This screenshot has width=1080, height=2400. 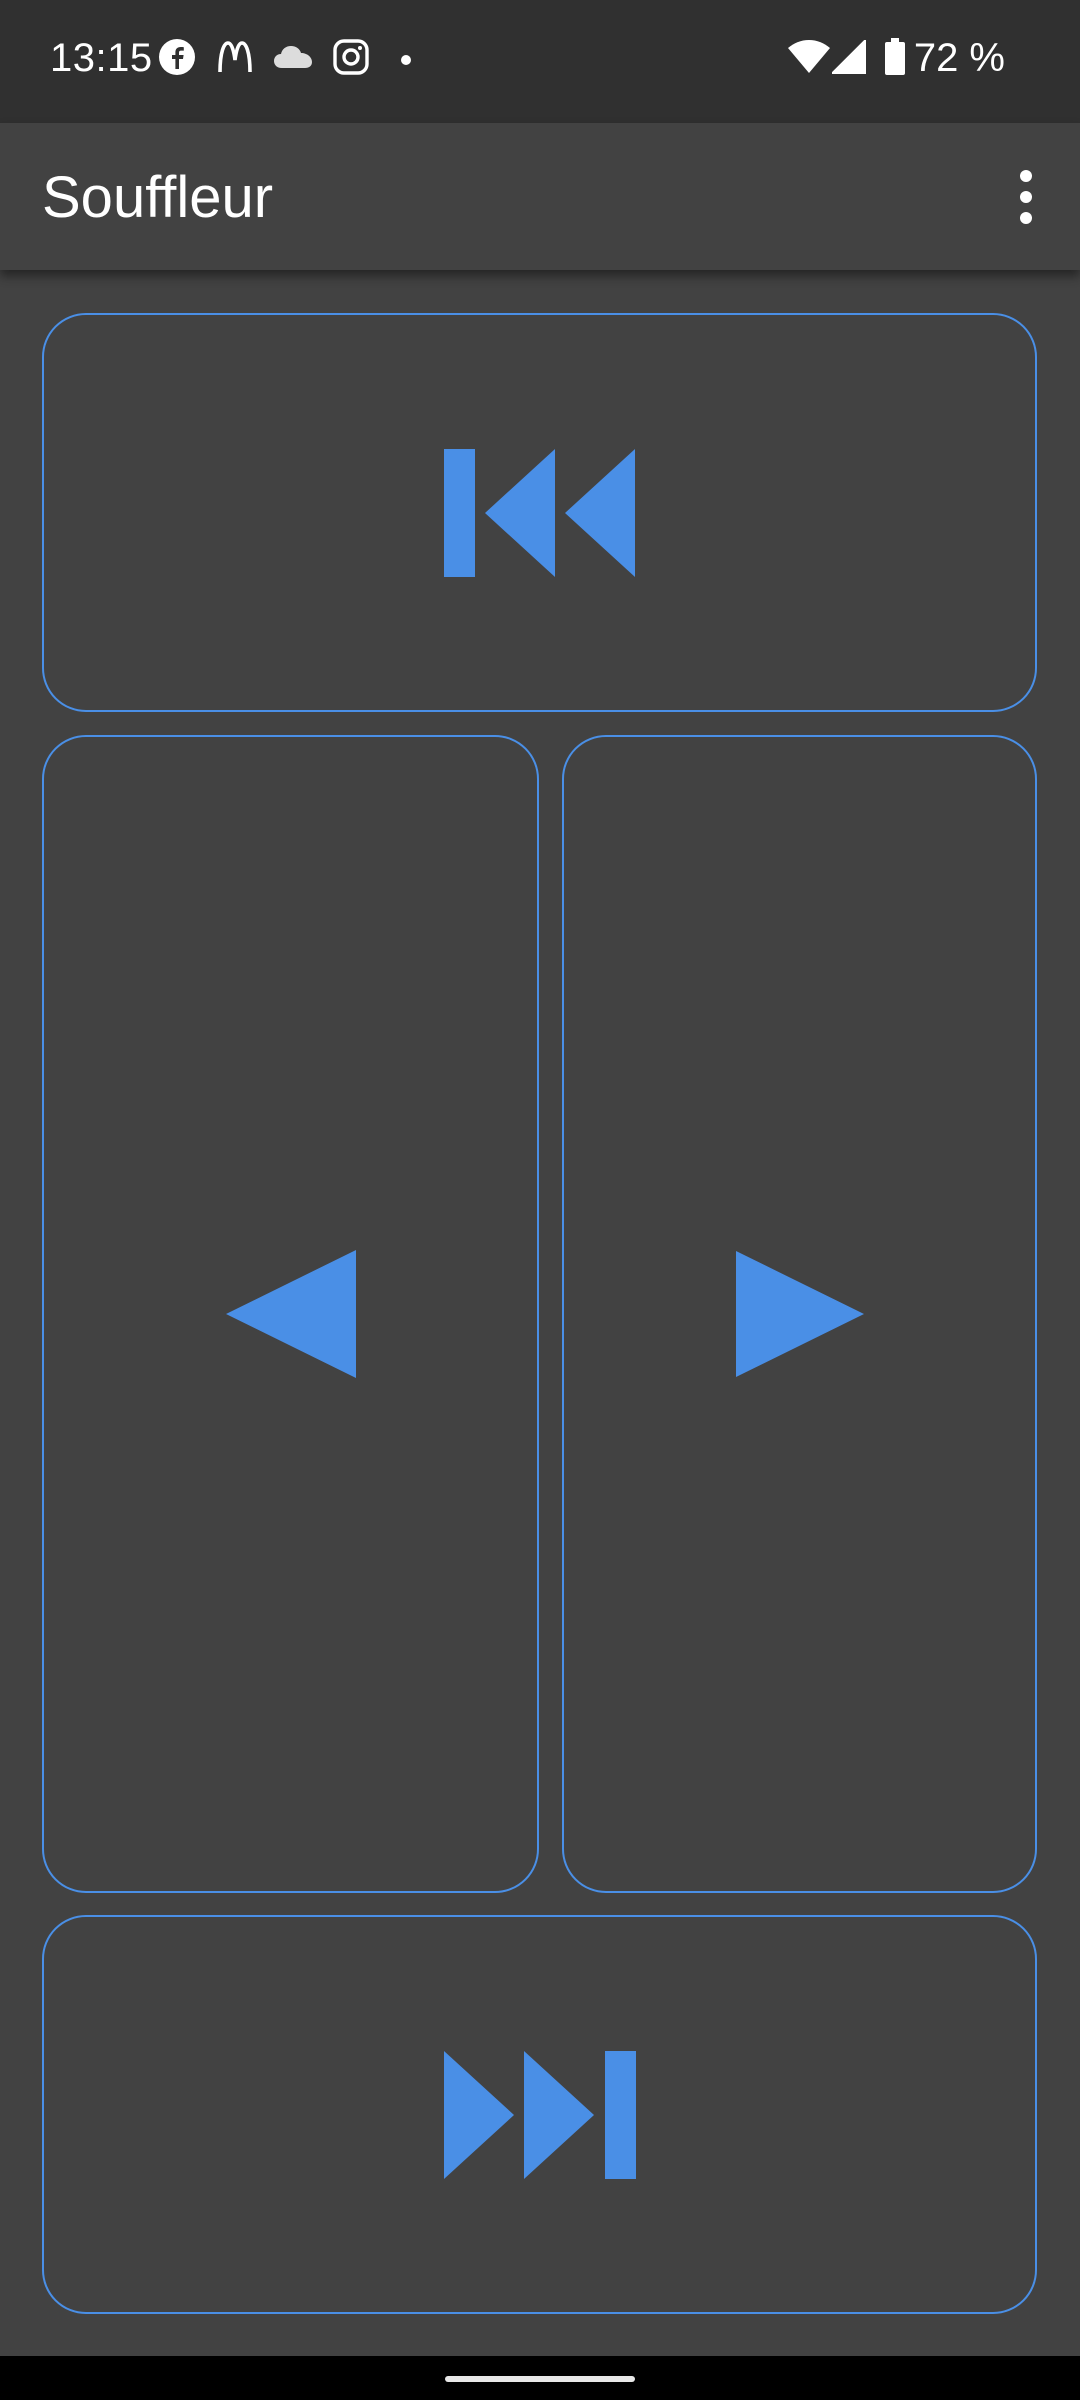 What do you see at coordinates (158, 197) in the screenshot?
I see `app-title: Souffleur` at bounding box center [158, 197].